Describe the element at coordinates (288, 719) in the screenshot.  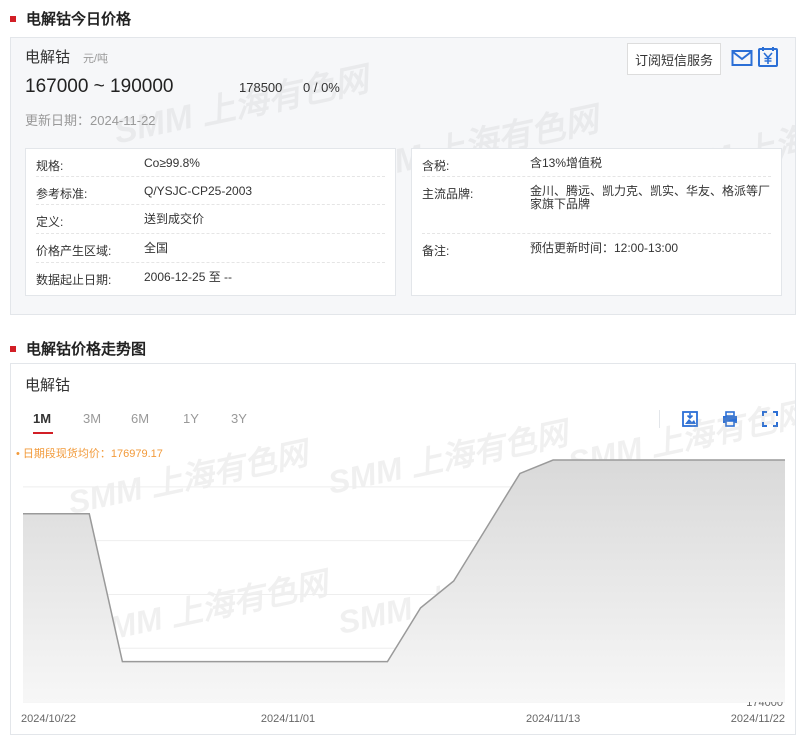
I see `x-tick-label: 2024/11/01` at that location.